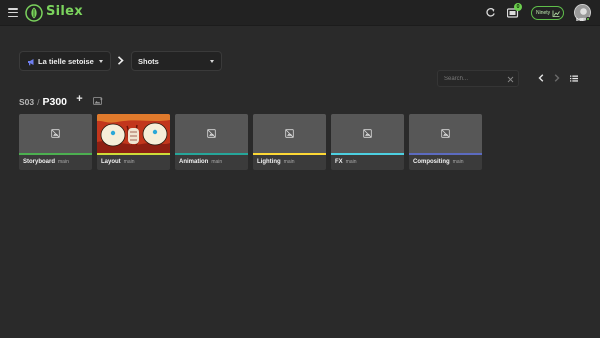 The width and height of the screenshot is (600, 338). Describe the element at coordinates (55, 142) in the screenshot. I see `task-card-storyboard: Storyboard main` at that location.